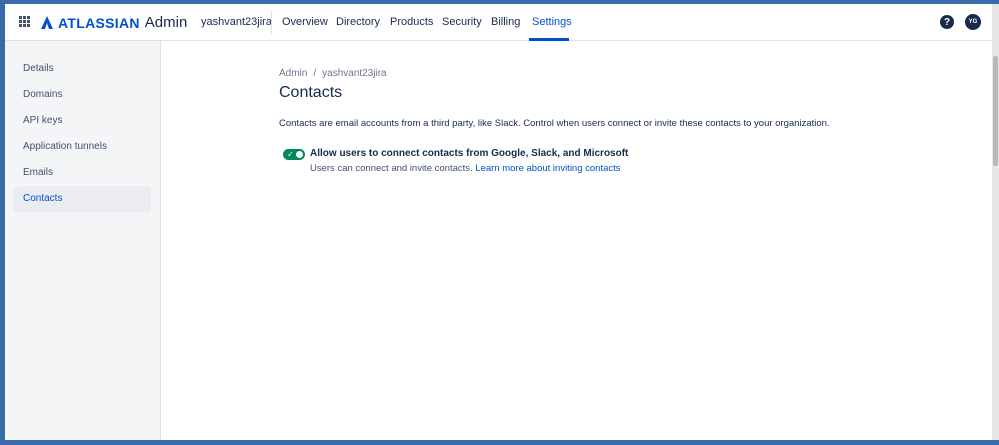 This screenshot has width=999, height=445. What do you see at coordinates (82, 199) in the screenshot?
I see `sidebar-item-contacts: Contacts` at bounding box center [82, 199].